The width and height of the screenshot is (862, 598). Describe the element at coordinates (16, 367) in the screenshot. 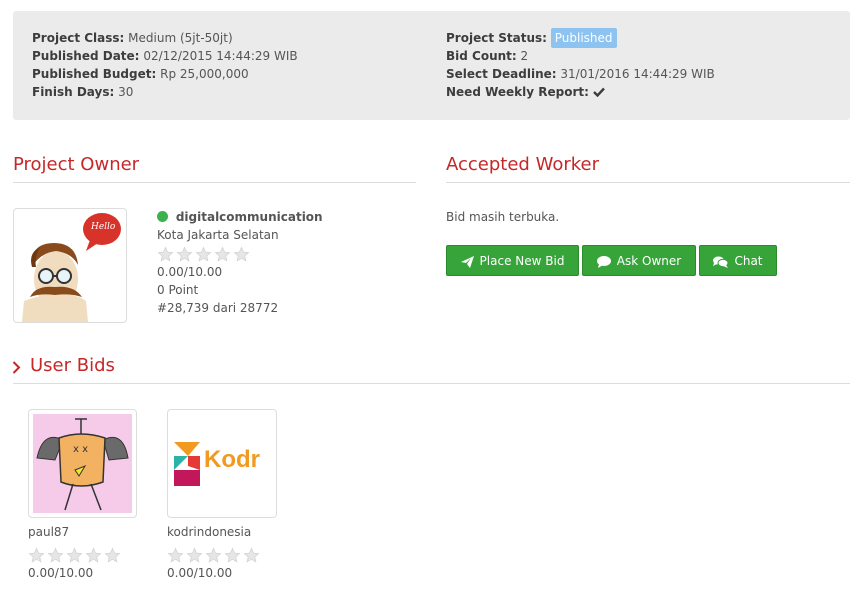

I see `chevron-right-icon` at that location.